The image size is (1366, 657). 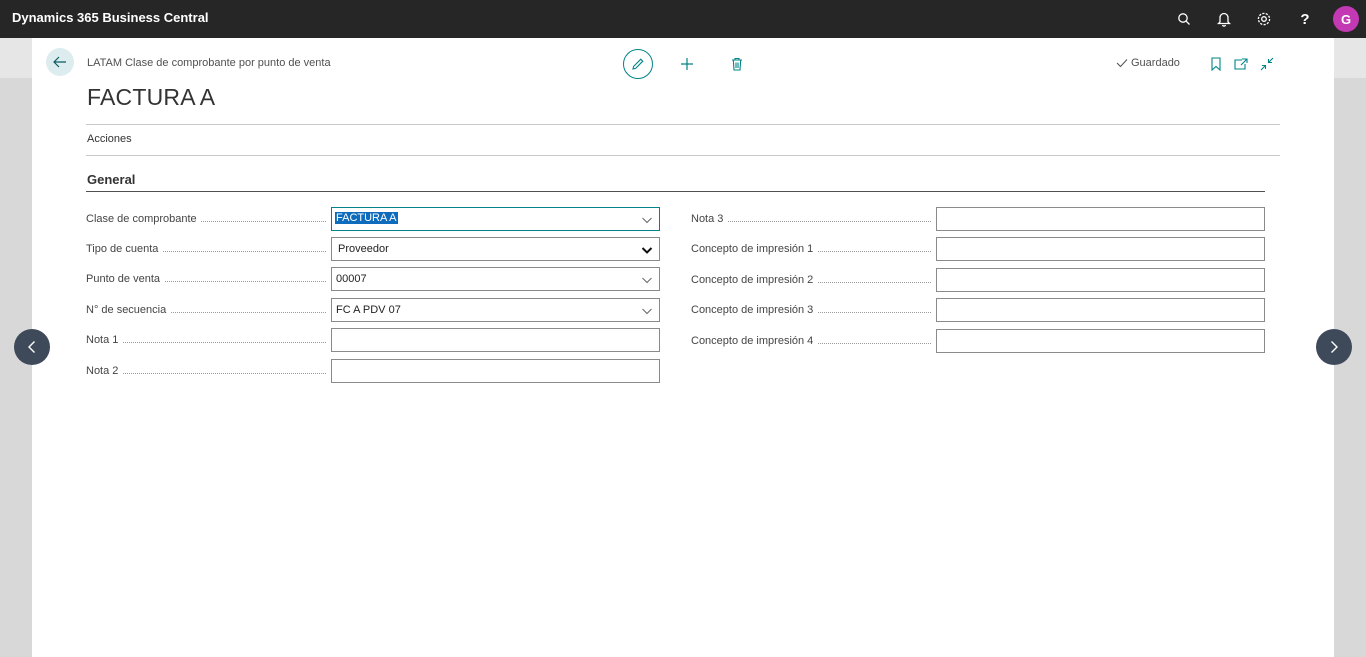 I want to click on field-label: Clase de comprobante, so click(x=143, y=219).